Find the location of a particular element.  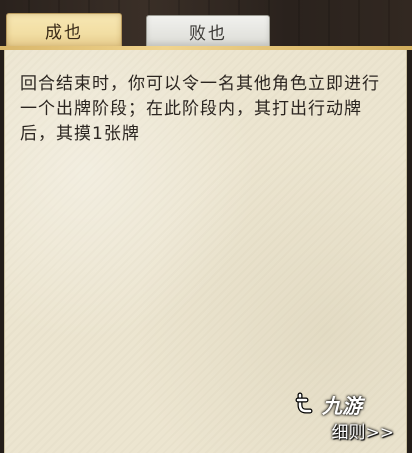

tab-label: 成也 is located at coordinates (64, 33).